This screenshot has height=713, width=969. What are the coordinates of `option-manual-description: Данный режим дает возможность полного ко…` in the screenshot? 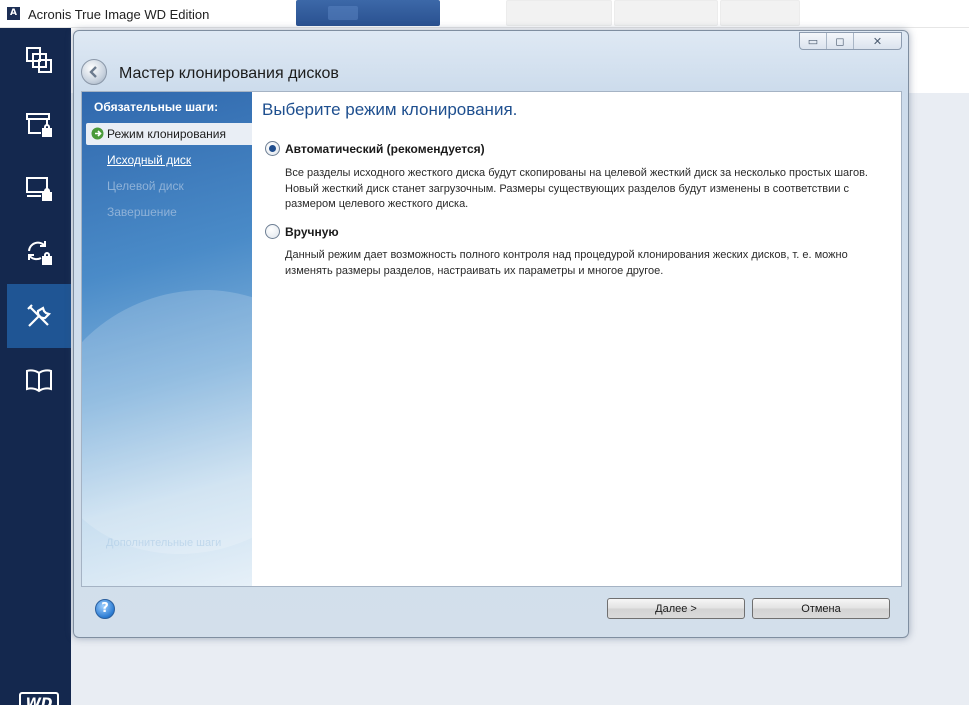 It's located at (566, 263).